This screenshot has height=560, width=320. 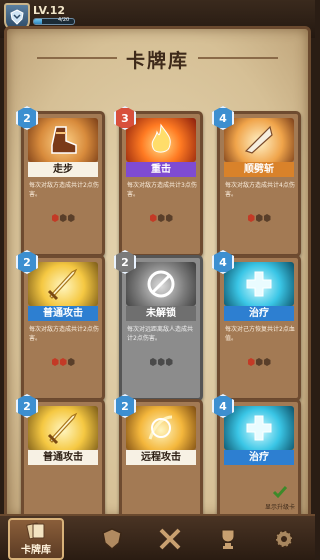 I want to click on card-walk: 2 走步 每次对敌方造成共计2点伤害。, so click(x=60, y=181).